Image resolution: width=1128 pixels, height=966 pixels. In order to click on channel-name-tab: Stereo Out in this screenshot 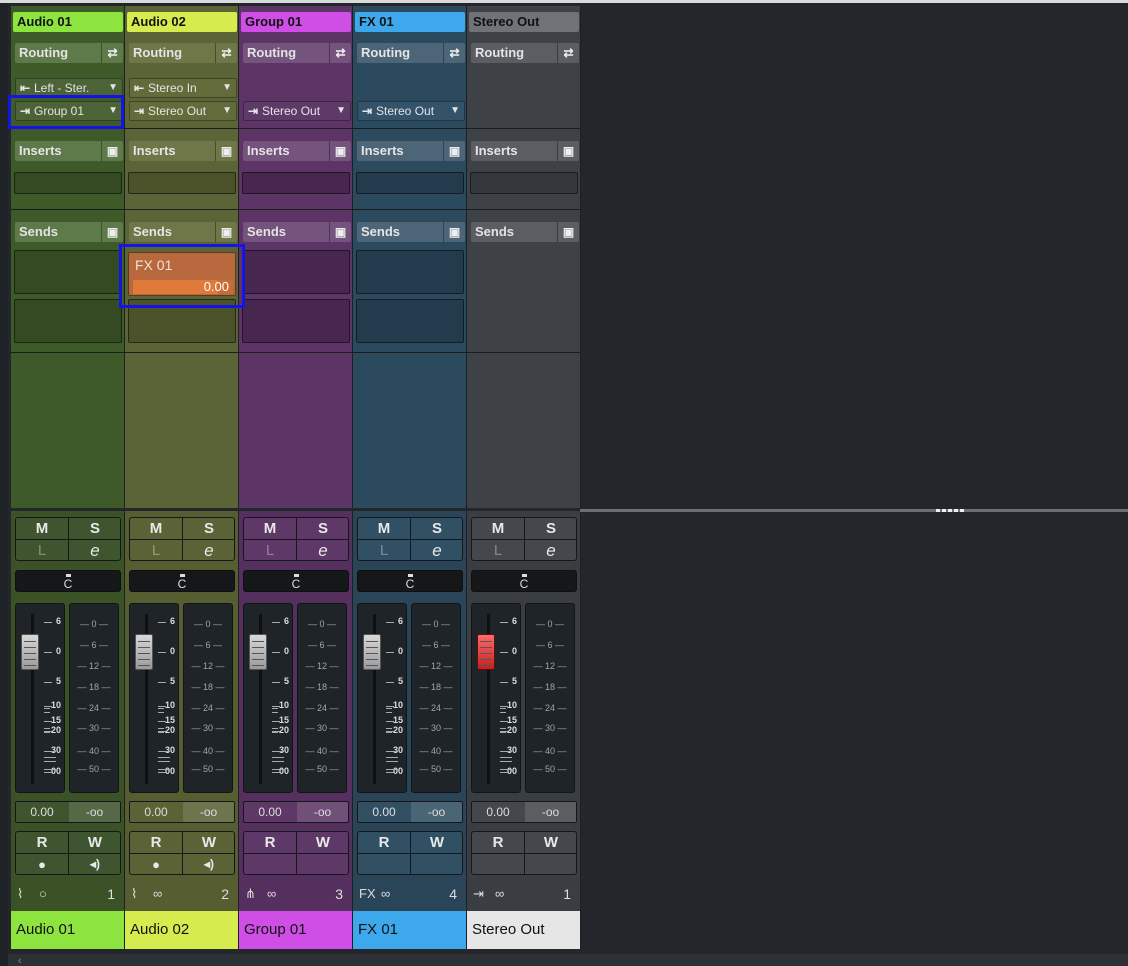, I will do `click(524, 22)`.